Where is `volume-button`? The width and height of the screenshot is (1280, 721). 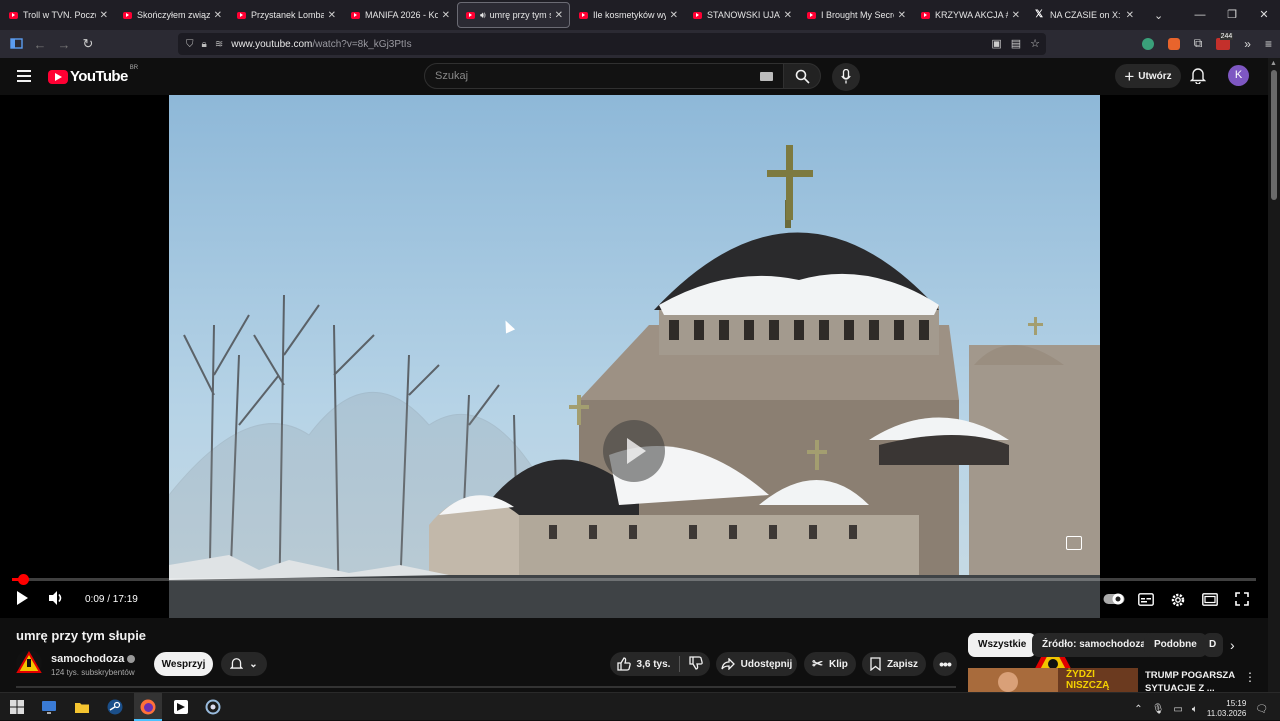 volume-button is located at coordinates (56, 600).